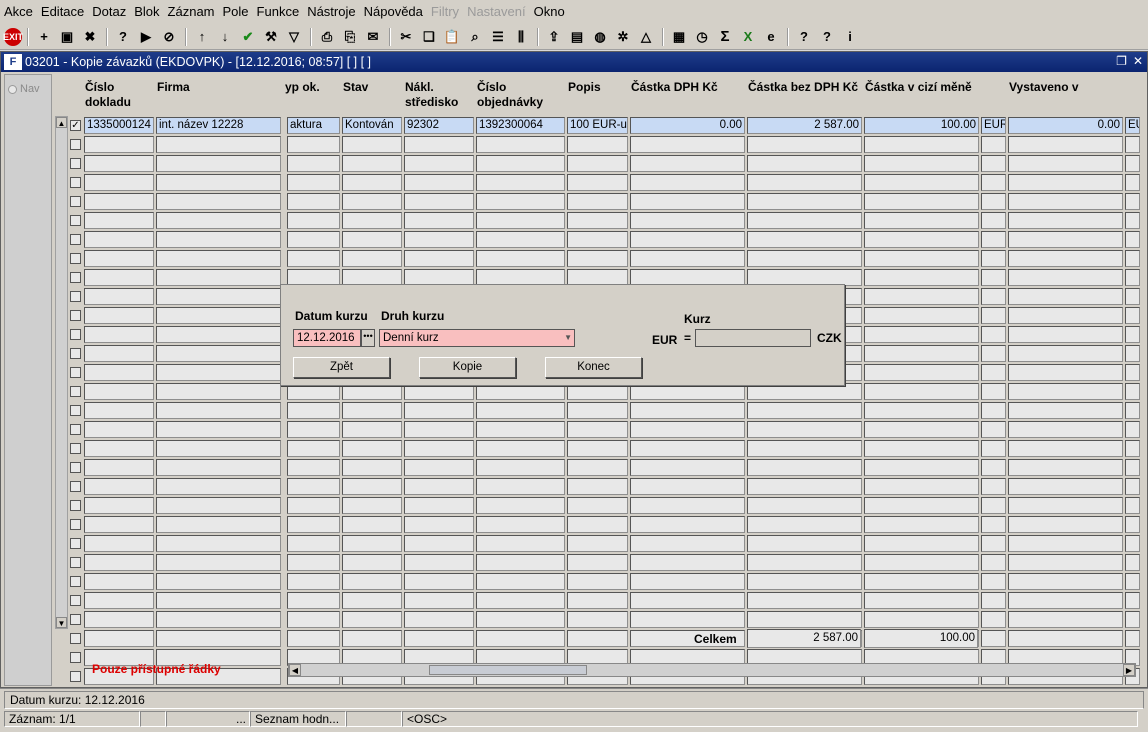 This screenshot has width=1148, height=732. What do you see at coordinates (294, 37) in the screenshot?
I see `filter-icon: ▽` at bounding box center [294, 37].